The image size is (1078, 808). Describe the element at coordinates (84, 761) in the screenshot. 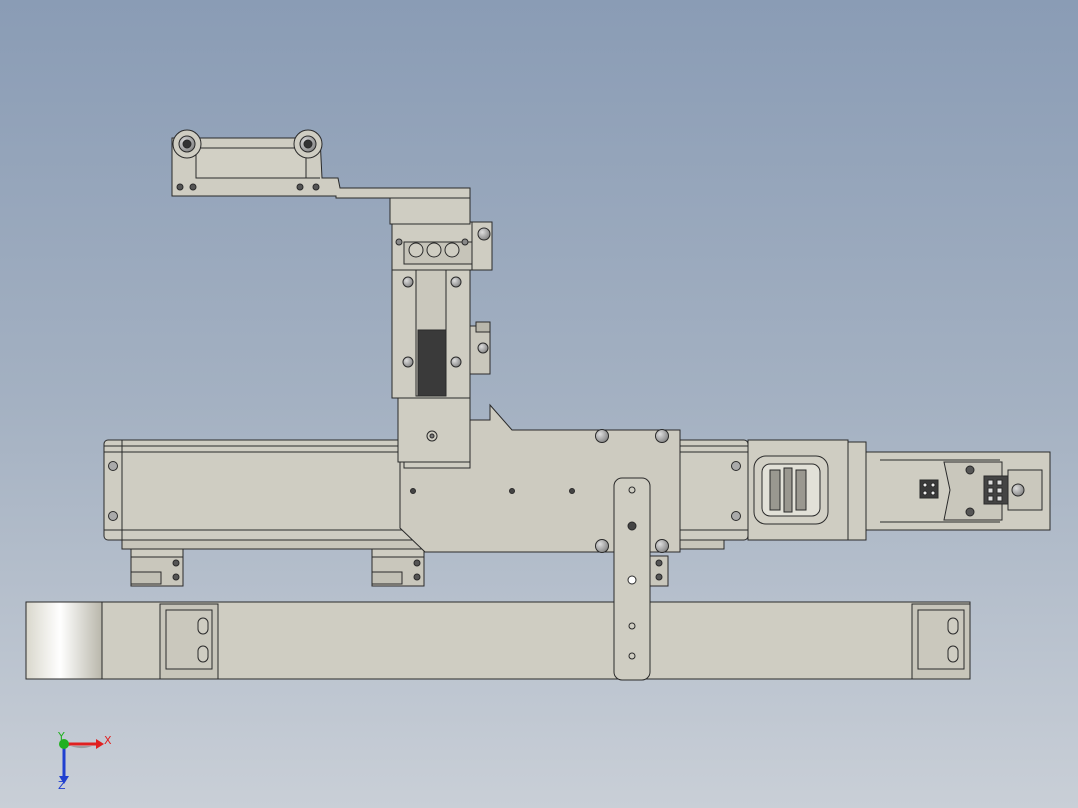

I see `coordinate-triad: X Y Z` at that location.